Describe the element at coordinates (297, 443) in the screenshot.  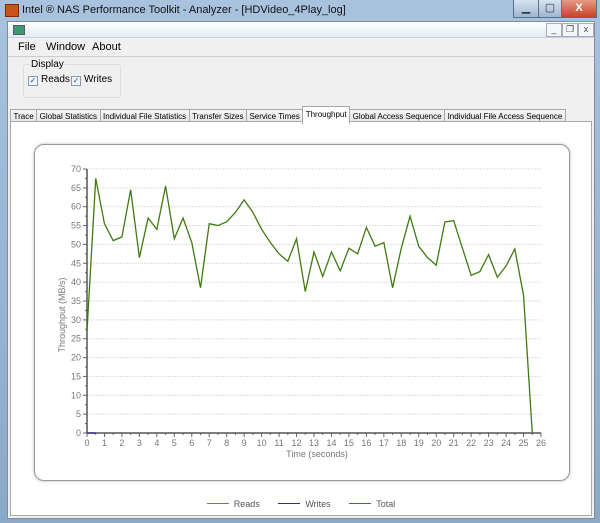
I see `x-tick-label: 12` at that location.